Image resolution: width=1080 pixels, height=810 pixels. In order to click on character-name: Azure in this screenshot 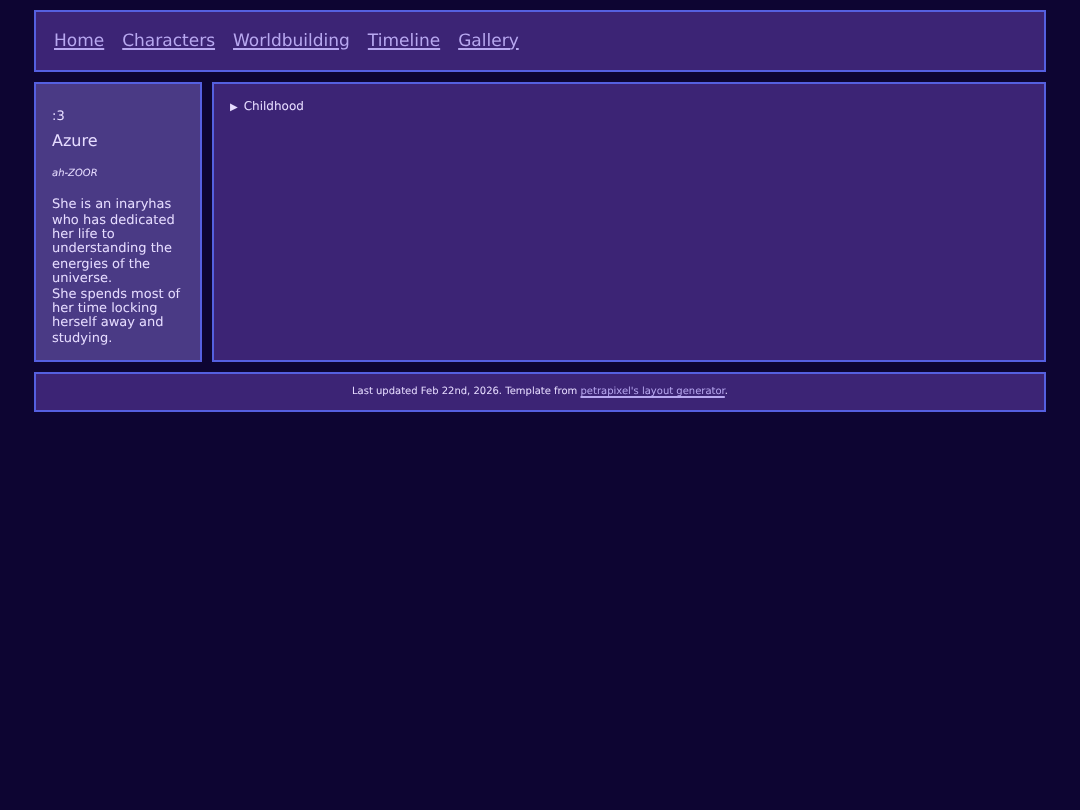, I will do `click(76, 142)`.